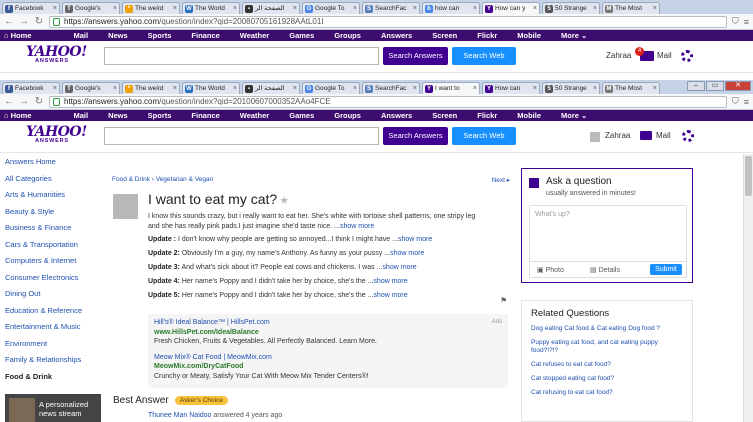 The height and width of the screenshot is (422, 753). I want to click on tab-active: Y How can y ×, so click(511, 8).